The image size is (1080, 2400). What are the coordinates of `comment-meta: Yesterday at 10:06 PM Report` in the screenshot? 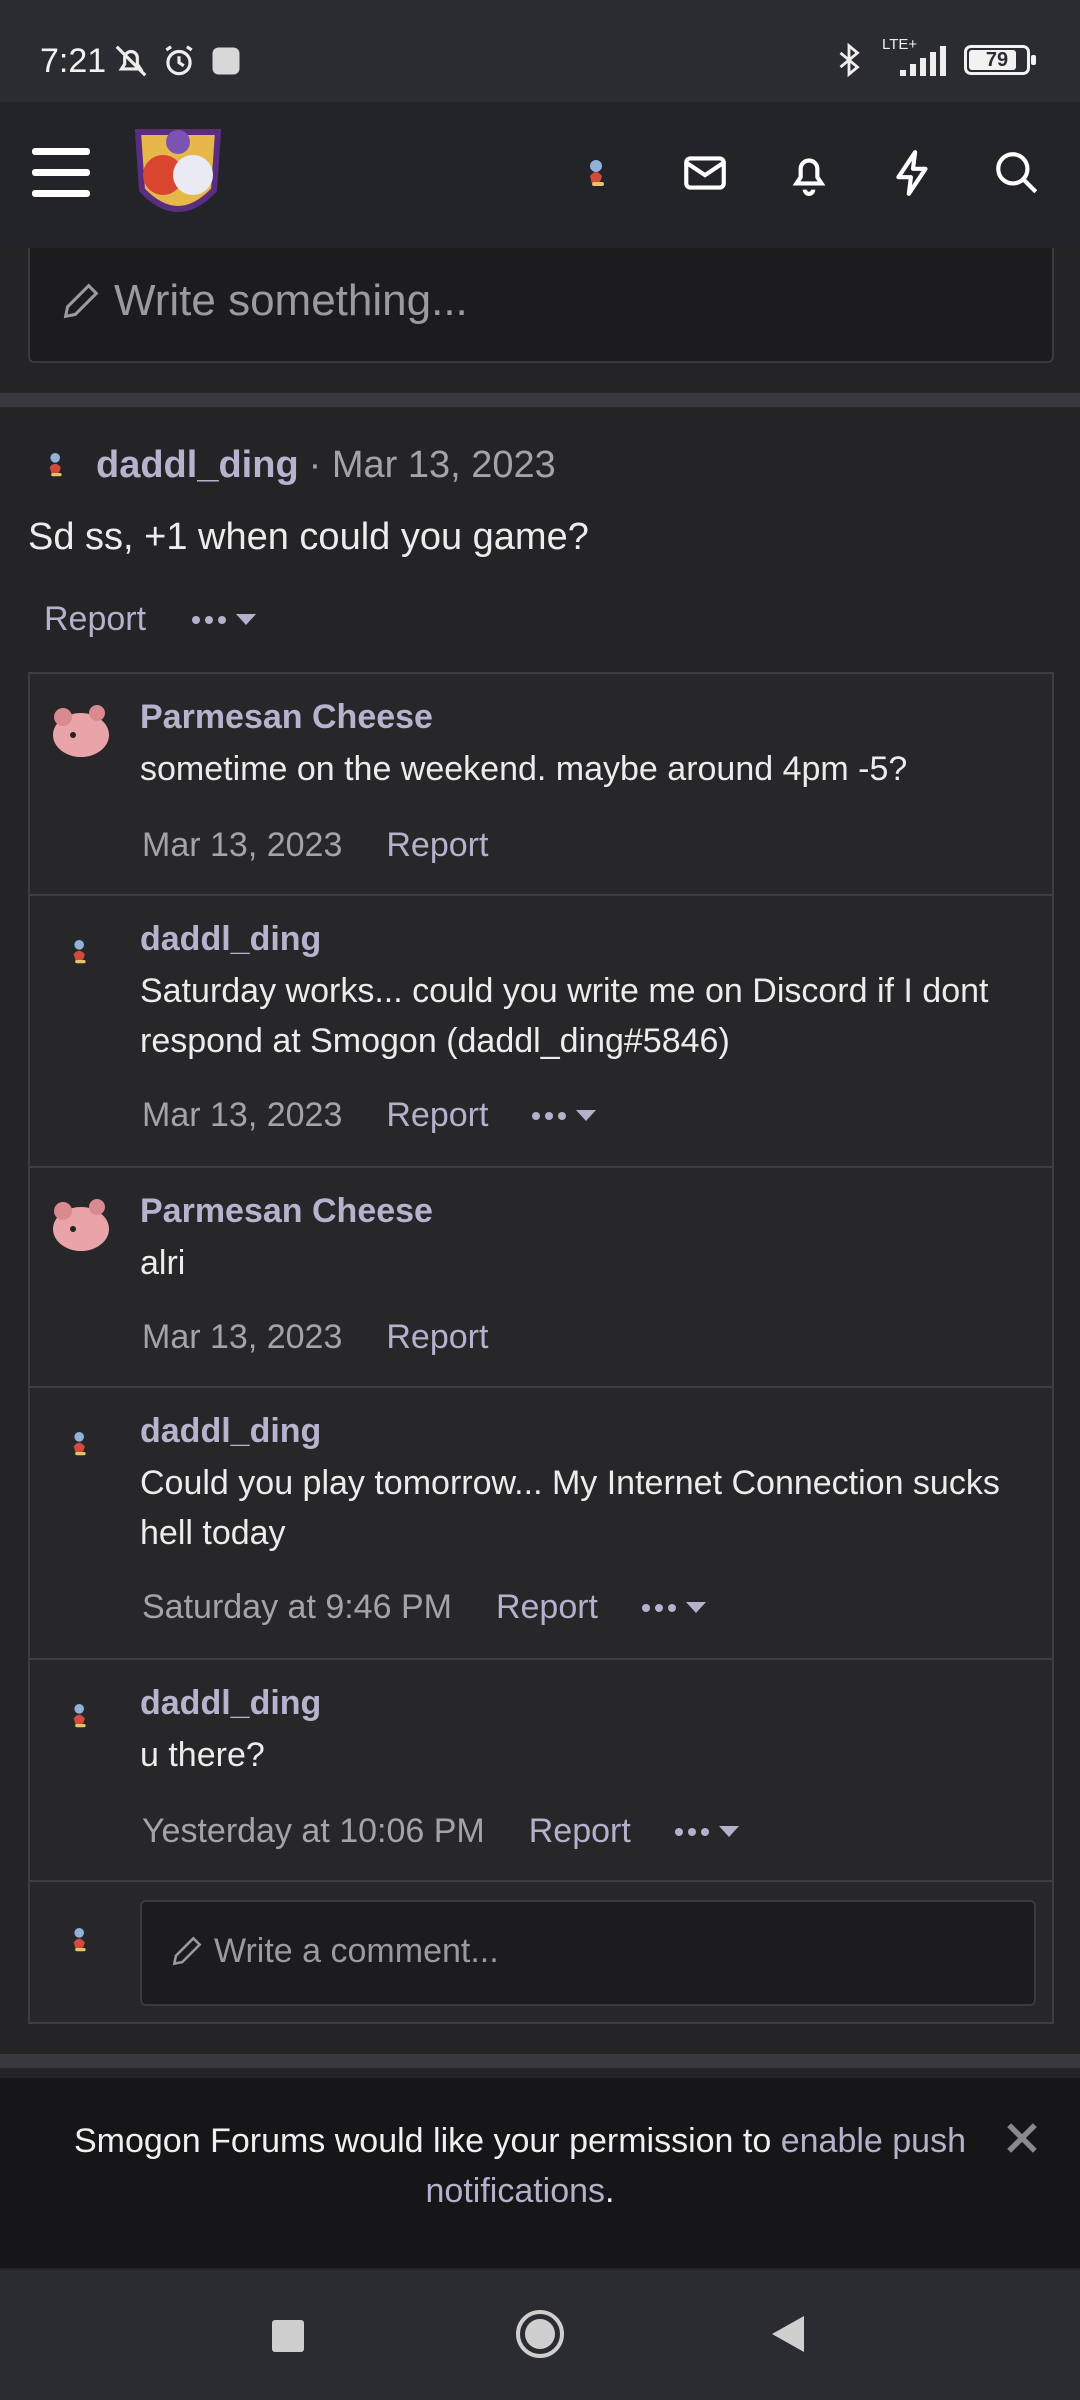 It's located at (440, 1831).